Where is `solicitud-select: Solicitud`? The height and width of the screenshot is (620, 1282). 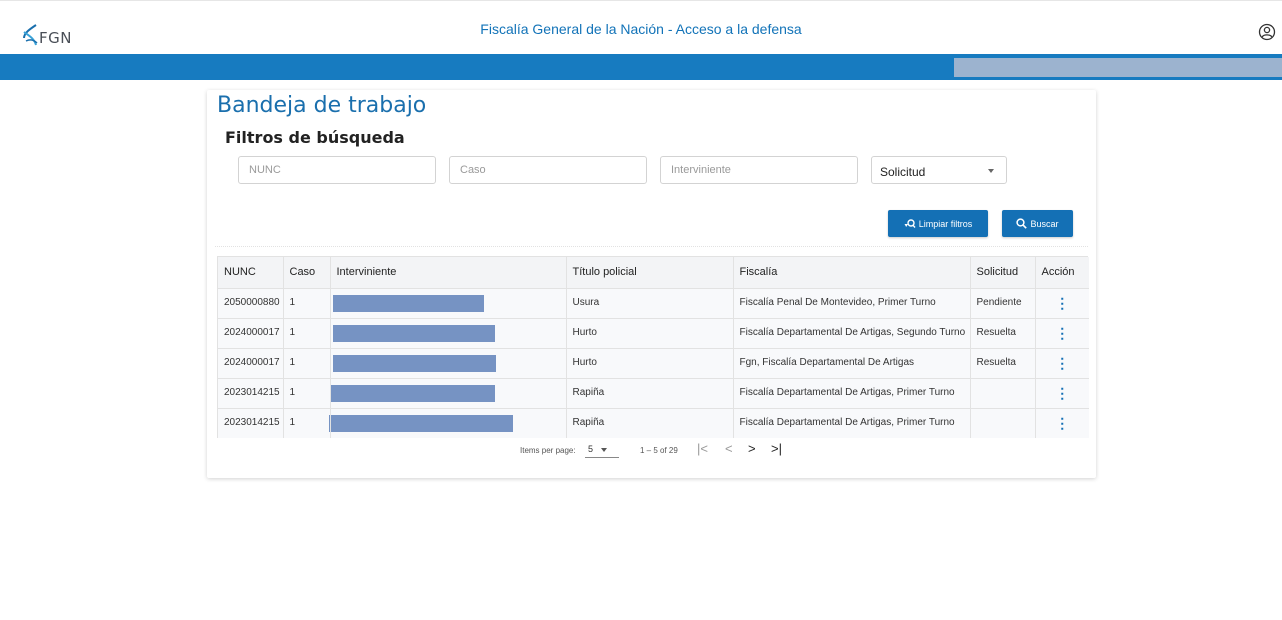 solicitud-select: Solicitud is located at coordinates (939, 170).